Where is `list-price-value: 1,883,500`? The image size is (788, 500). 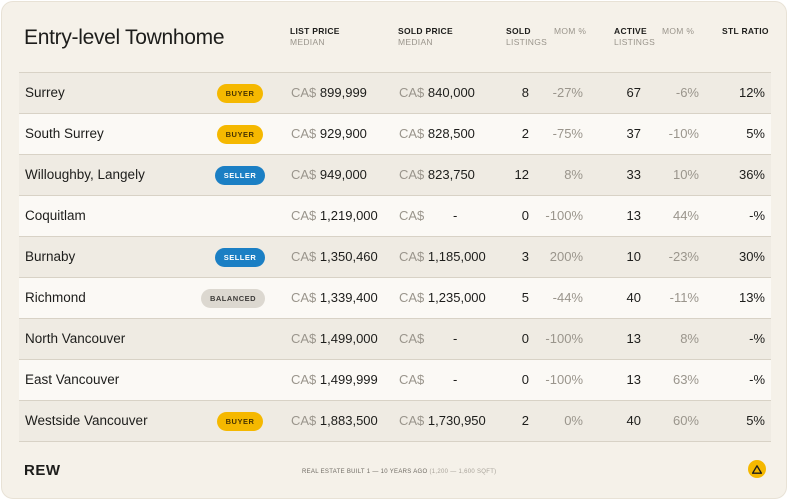
list-price-value: 1,883,500 is located at coordinates (348, 420).